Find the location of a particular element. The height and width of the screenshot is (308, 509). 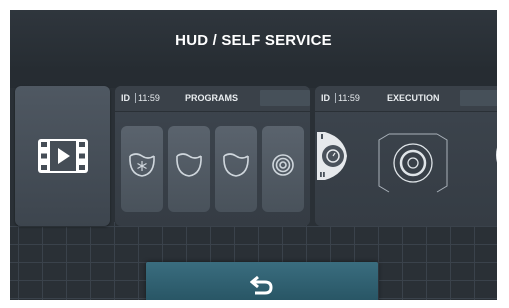

execution-panel-header: ID 11:59 EXECUTION is located at coordinates (406, 99).